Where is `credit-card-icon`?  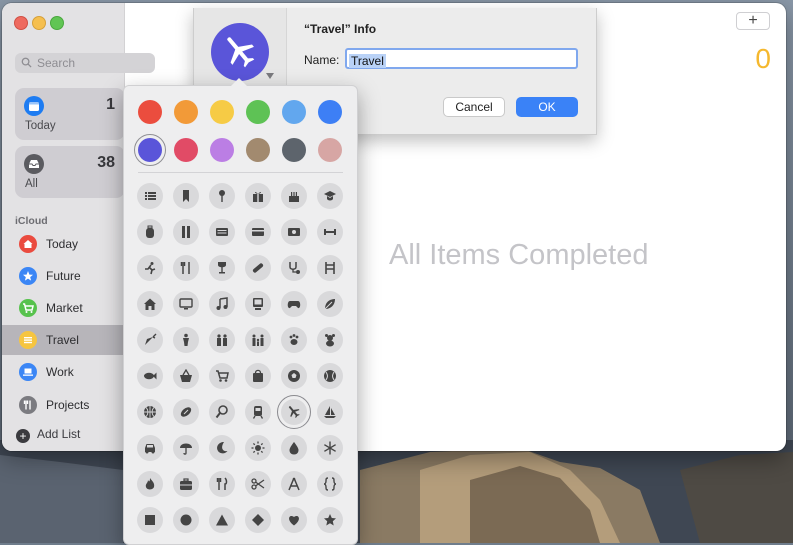
credit-card-icon is located at coordinates (258, 232).